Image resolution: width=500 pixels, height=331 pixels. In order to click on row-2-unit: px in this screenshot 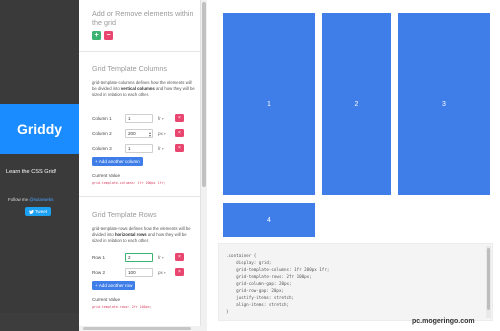, I will do `click(160, 272)`.